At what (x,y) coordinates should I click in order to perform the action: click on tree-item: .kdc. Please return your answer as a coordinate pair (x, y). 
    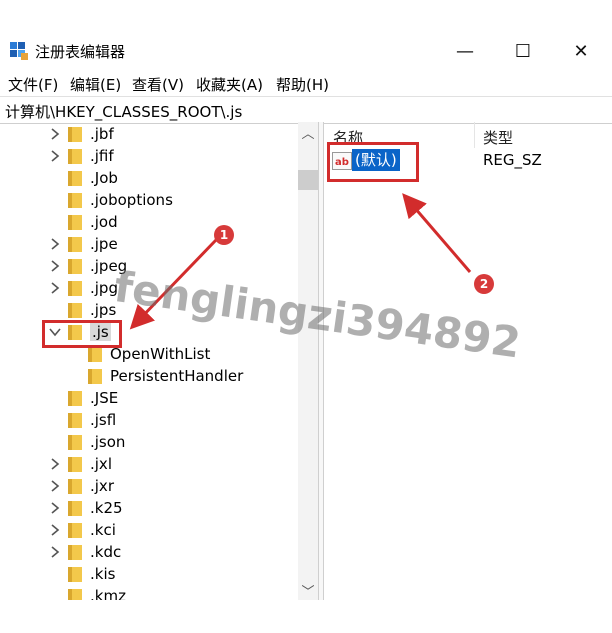
    Looking at the image, I should click on (149, 553).